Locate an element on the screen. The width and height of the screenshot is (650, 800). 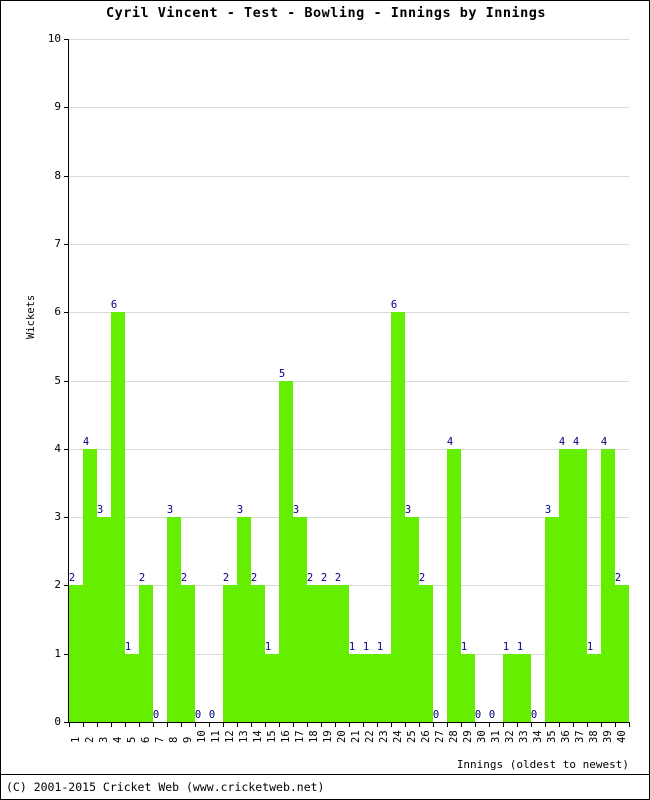
x-axis-tick-label: 5 is located at coordinates (132, 739).